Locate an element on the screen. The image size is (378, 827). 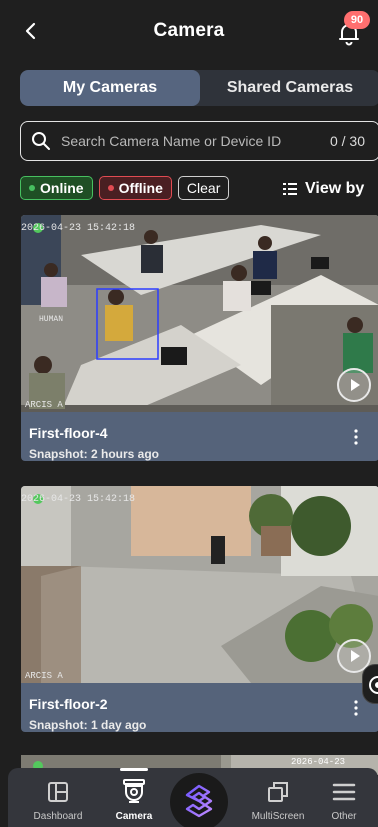
multiscreen-icon is located at coordinates (278, 792).